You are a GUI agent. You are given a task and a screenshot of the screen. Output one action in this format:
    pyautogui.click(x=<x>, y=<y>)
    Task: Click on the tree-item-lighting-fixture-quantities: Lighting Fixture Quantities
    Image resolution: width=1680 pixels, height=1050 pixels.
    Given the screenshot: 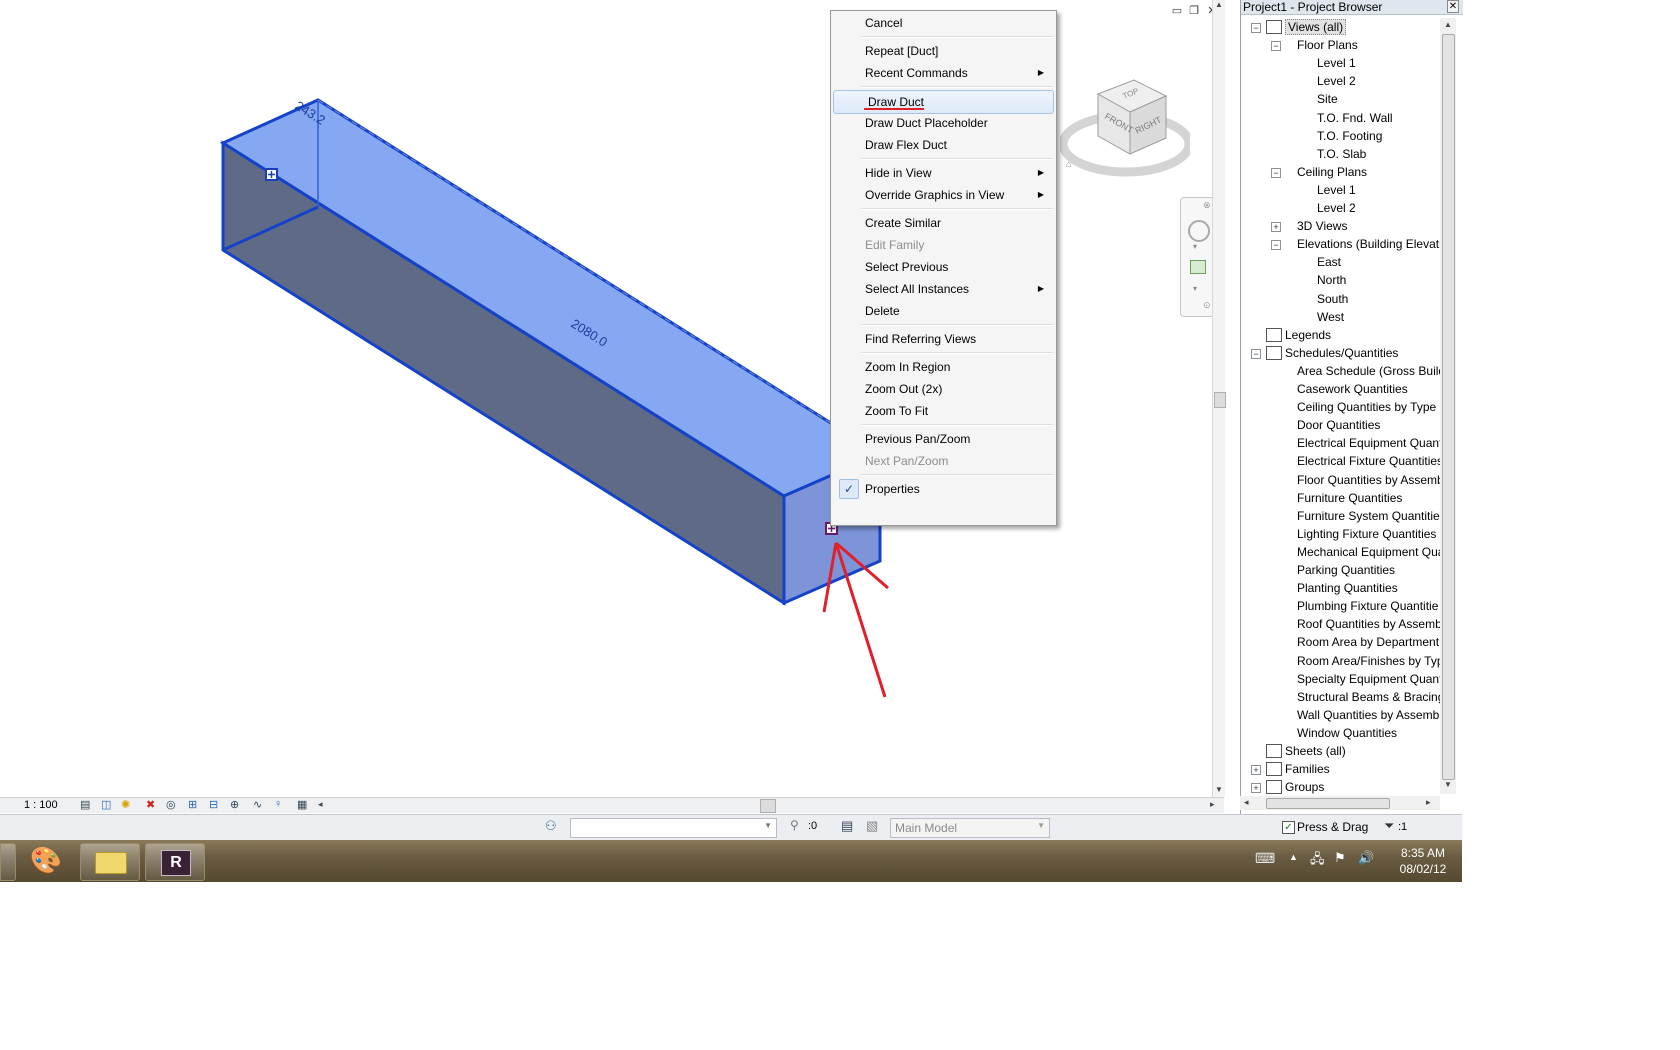 What is the action you would take?
    pyautogui.click(x=1343, y=534)
    